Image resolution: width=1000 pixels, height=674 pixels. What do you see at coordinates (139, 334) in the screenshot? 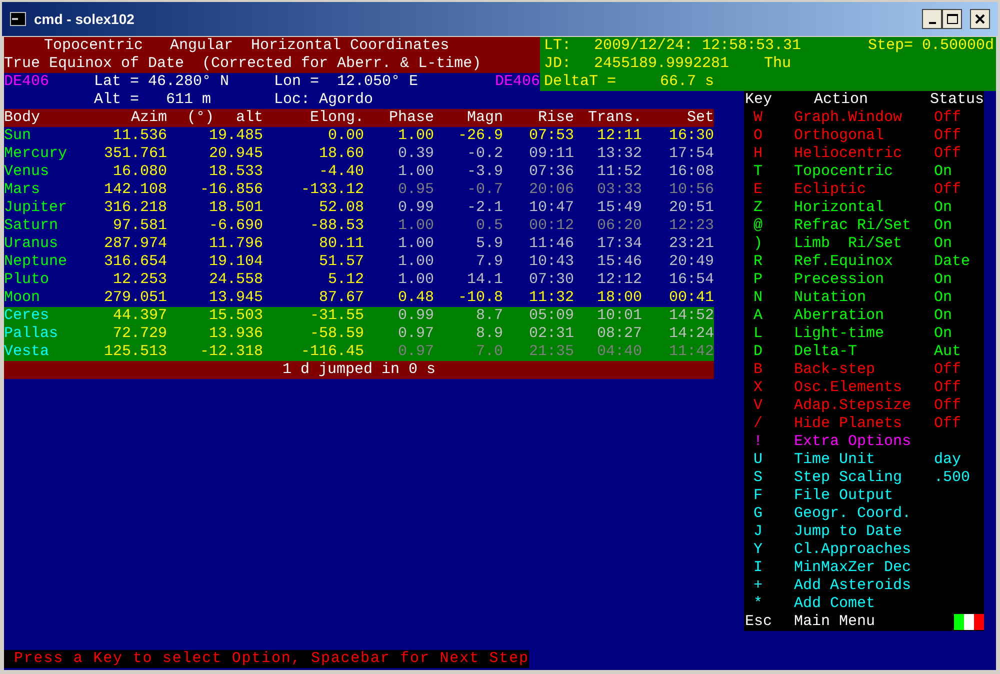
I see `table-cell-text: 72.729` at bounding box center [139, 334].